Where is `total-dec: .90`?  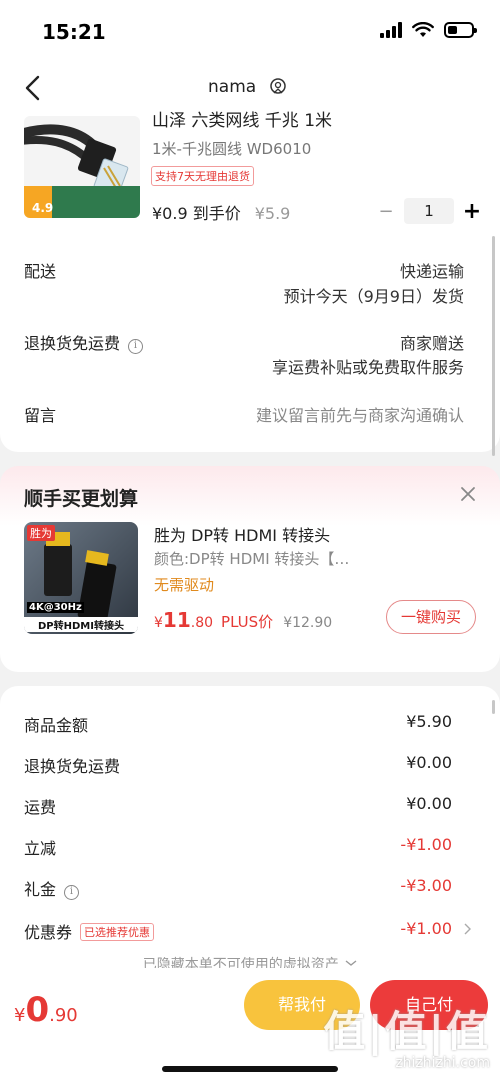
total-dec: .90 is located at coordinates (63, 1015).